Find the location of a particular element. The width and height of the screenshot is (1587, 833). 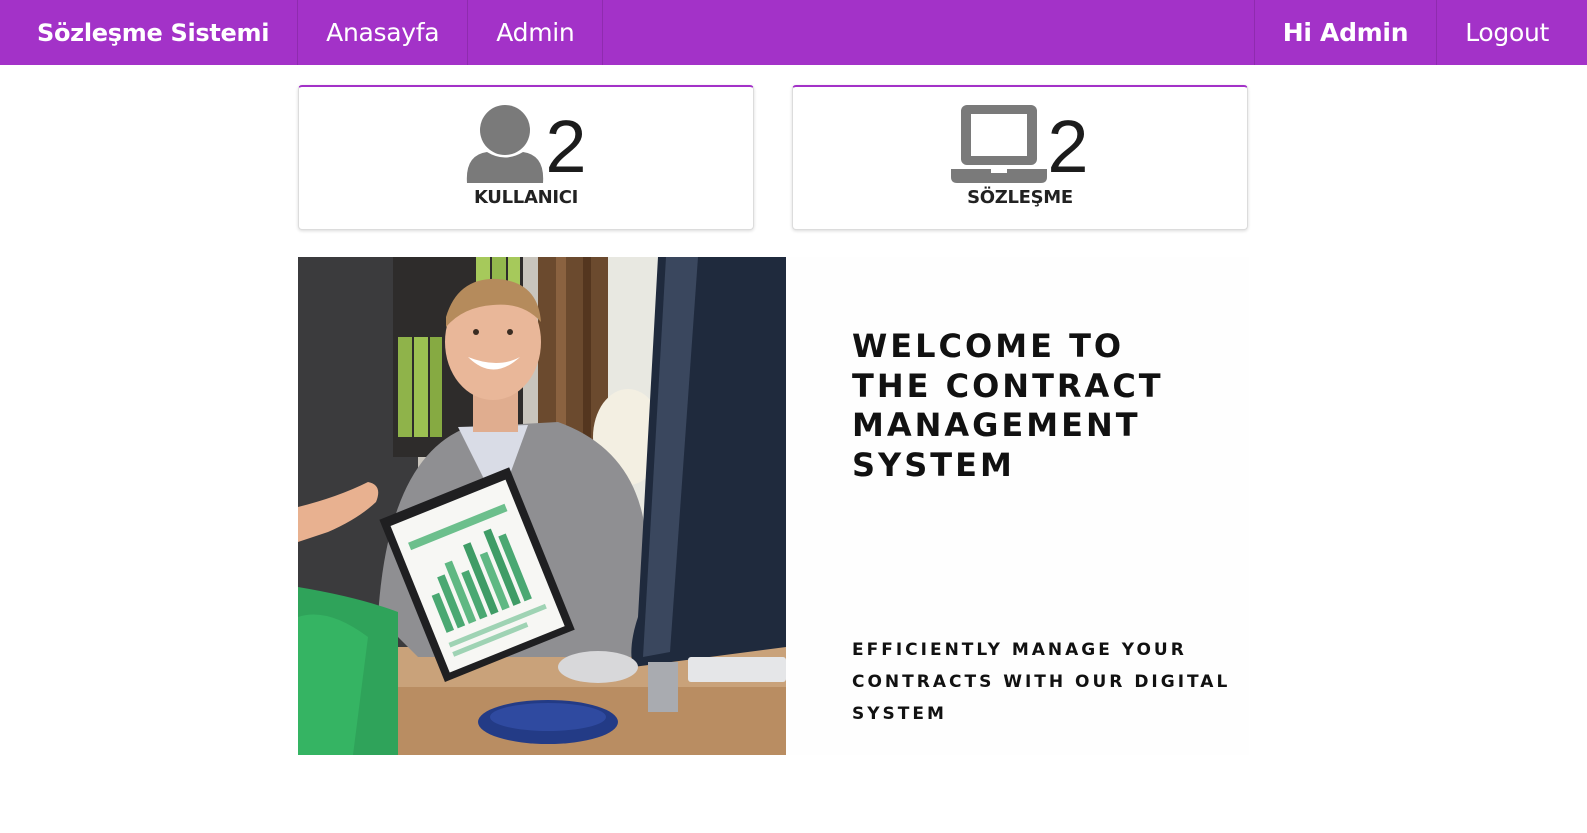

brand-link: Sözleşme Sistemi is located at coordinates (149, 32).